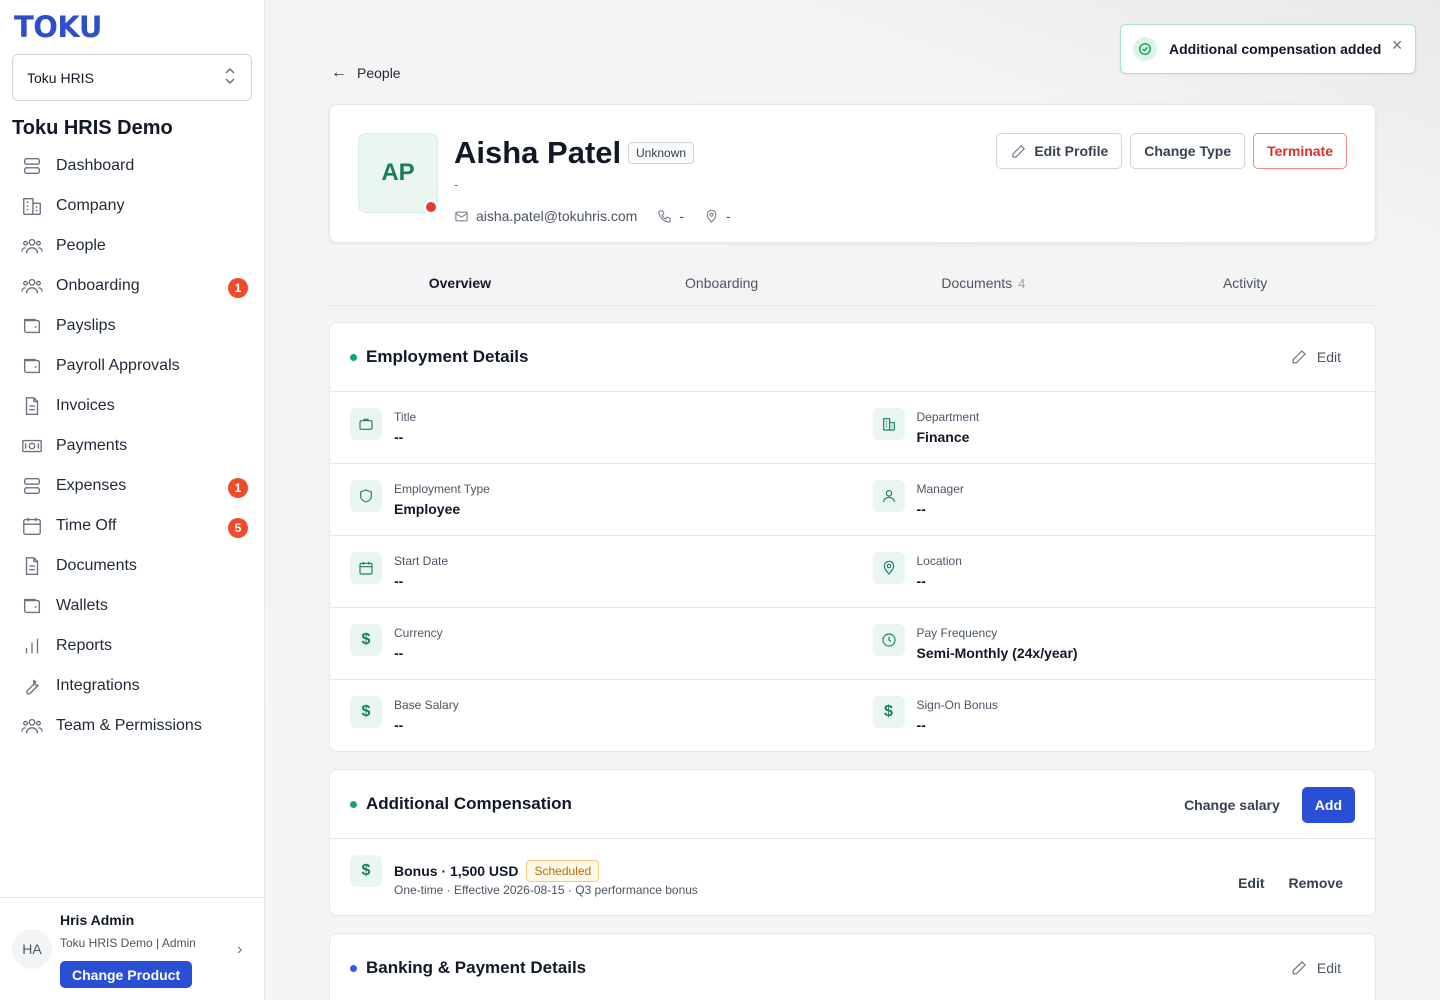 The height and width of the screenshot is (1000, 1440). What do you see at coordinates (1275, 49) in the screenshot?
I see `toast-message: Additional compensation added` at bounding box center [1275, 49].